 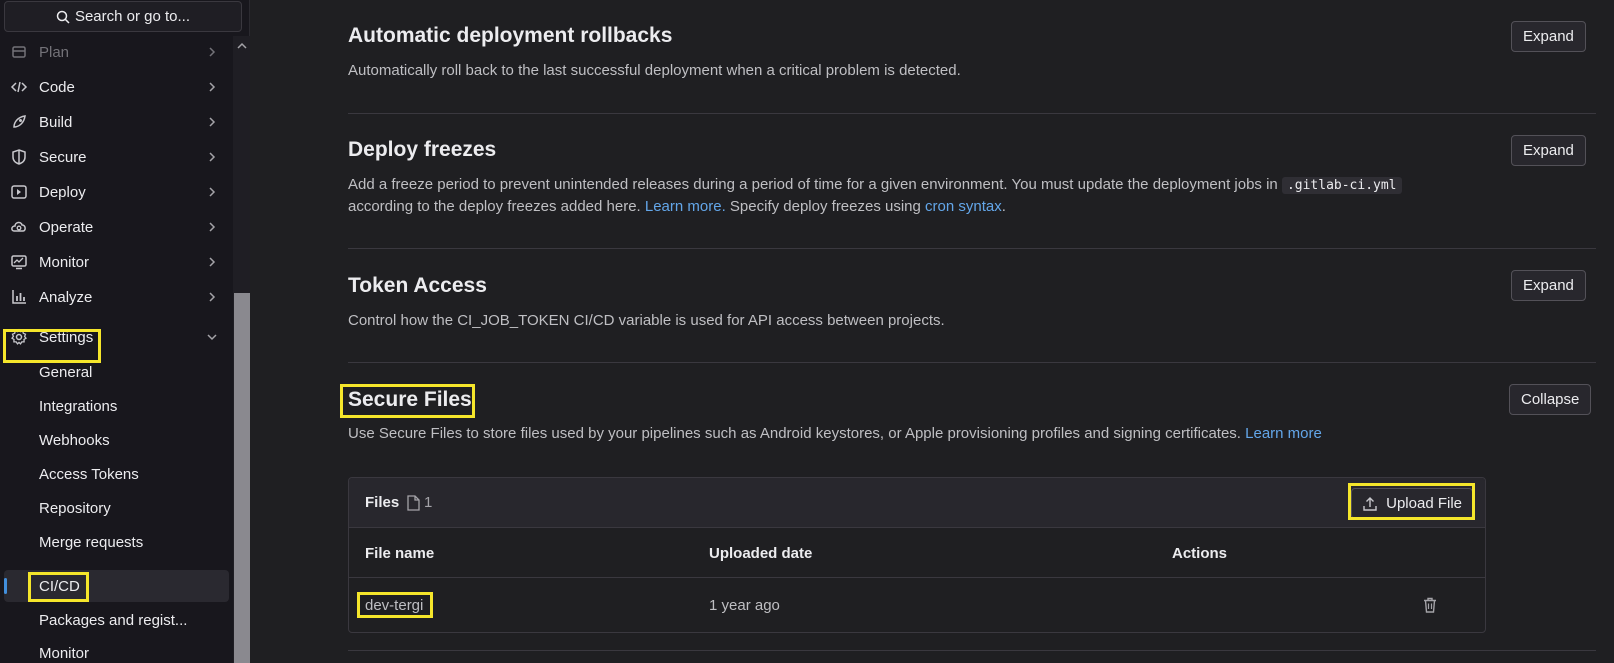 What do you see at coordinates (66, 372) in the screenshot?
I see `sidebar-subitem-label: General` at bounding box center [66, 372].